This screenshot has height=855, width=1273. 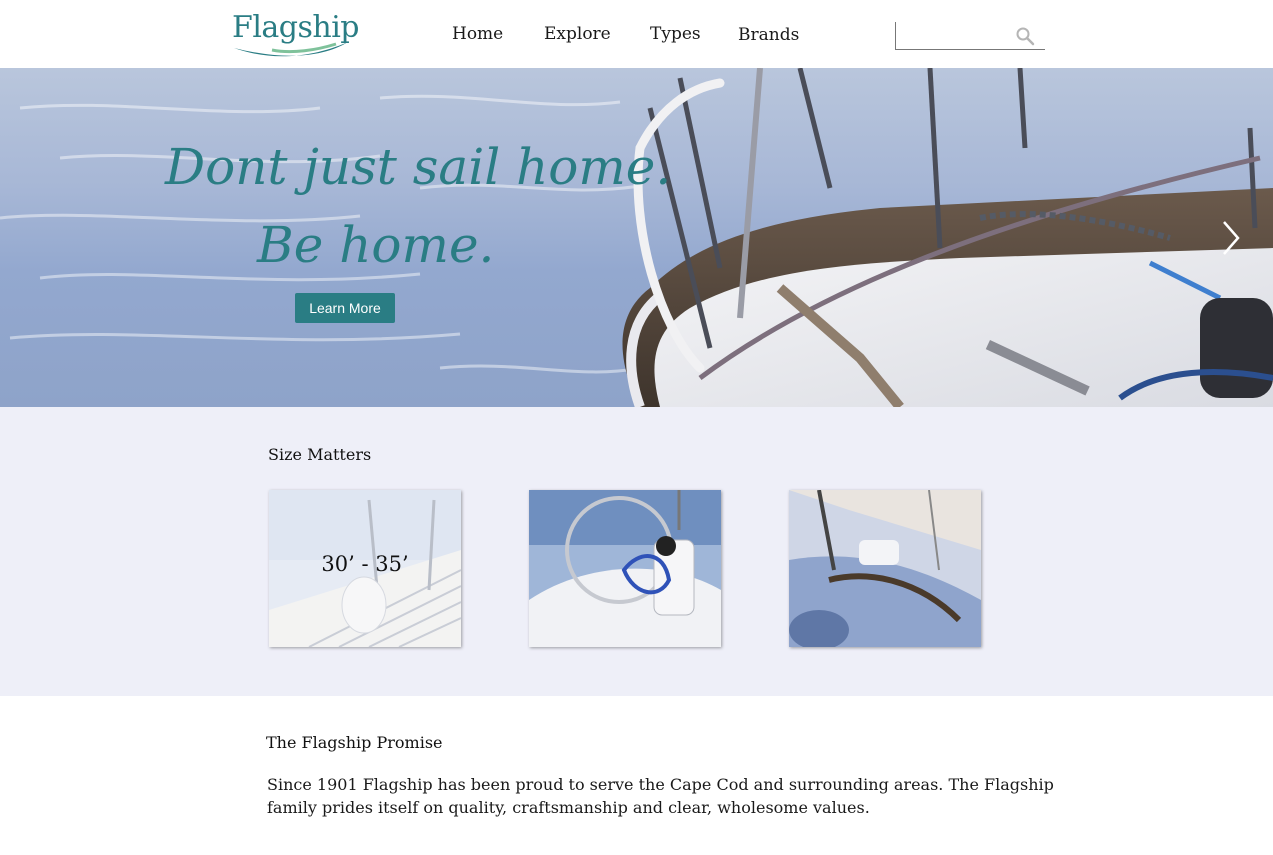 What do you see at coordinates (577, 34) in the screenshot?
I see `nav-explore: Explore` at bounding box center [577, 34].